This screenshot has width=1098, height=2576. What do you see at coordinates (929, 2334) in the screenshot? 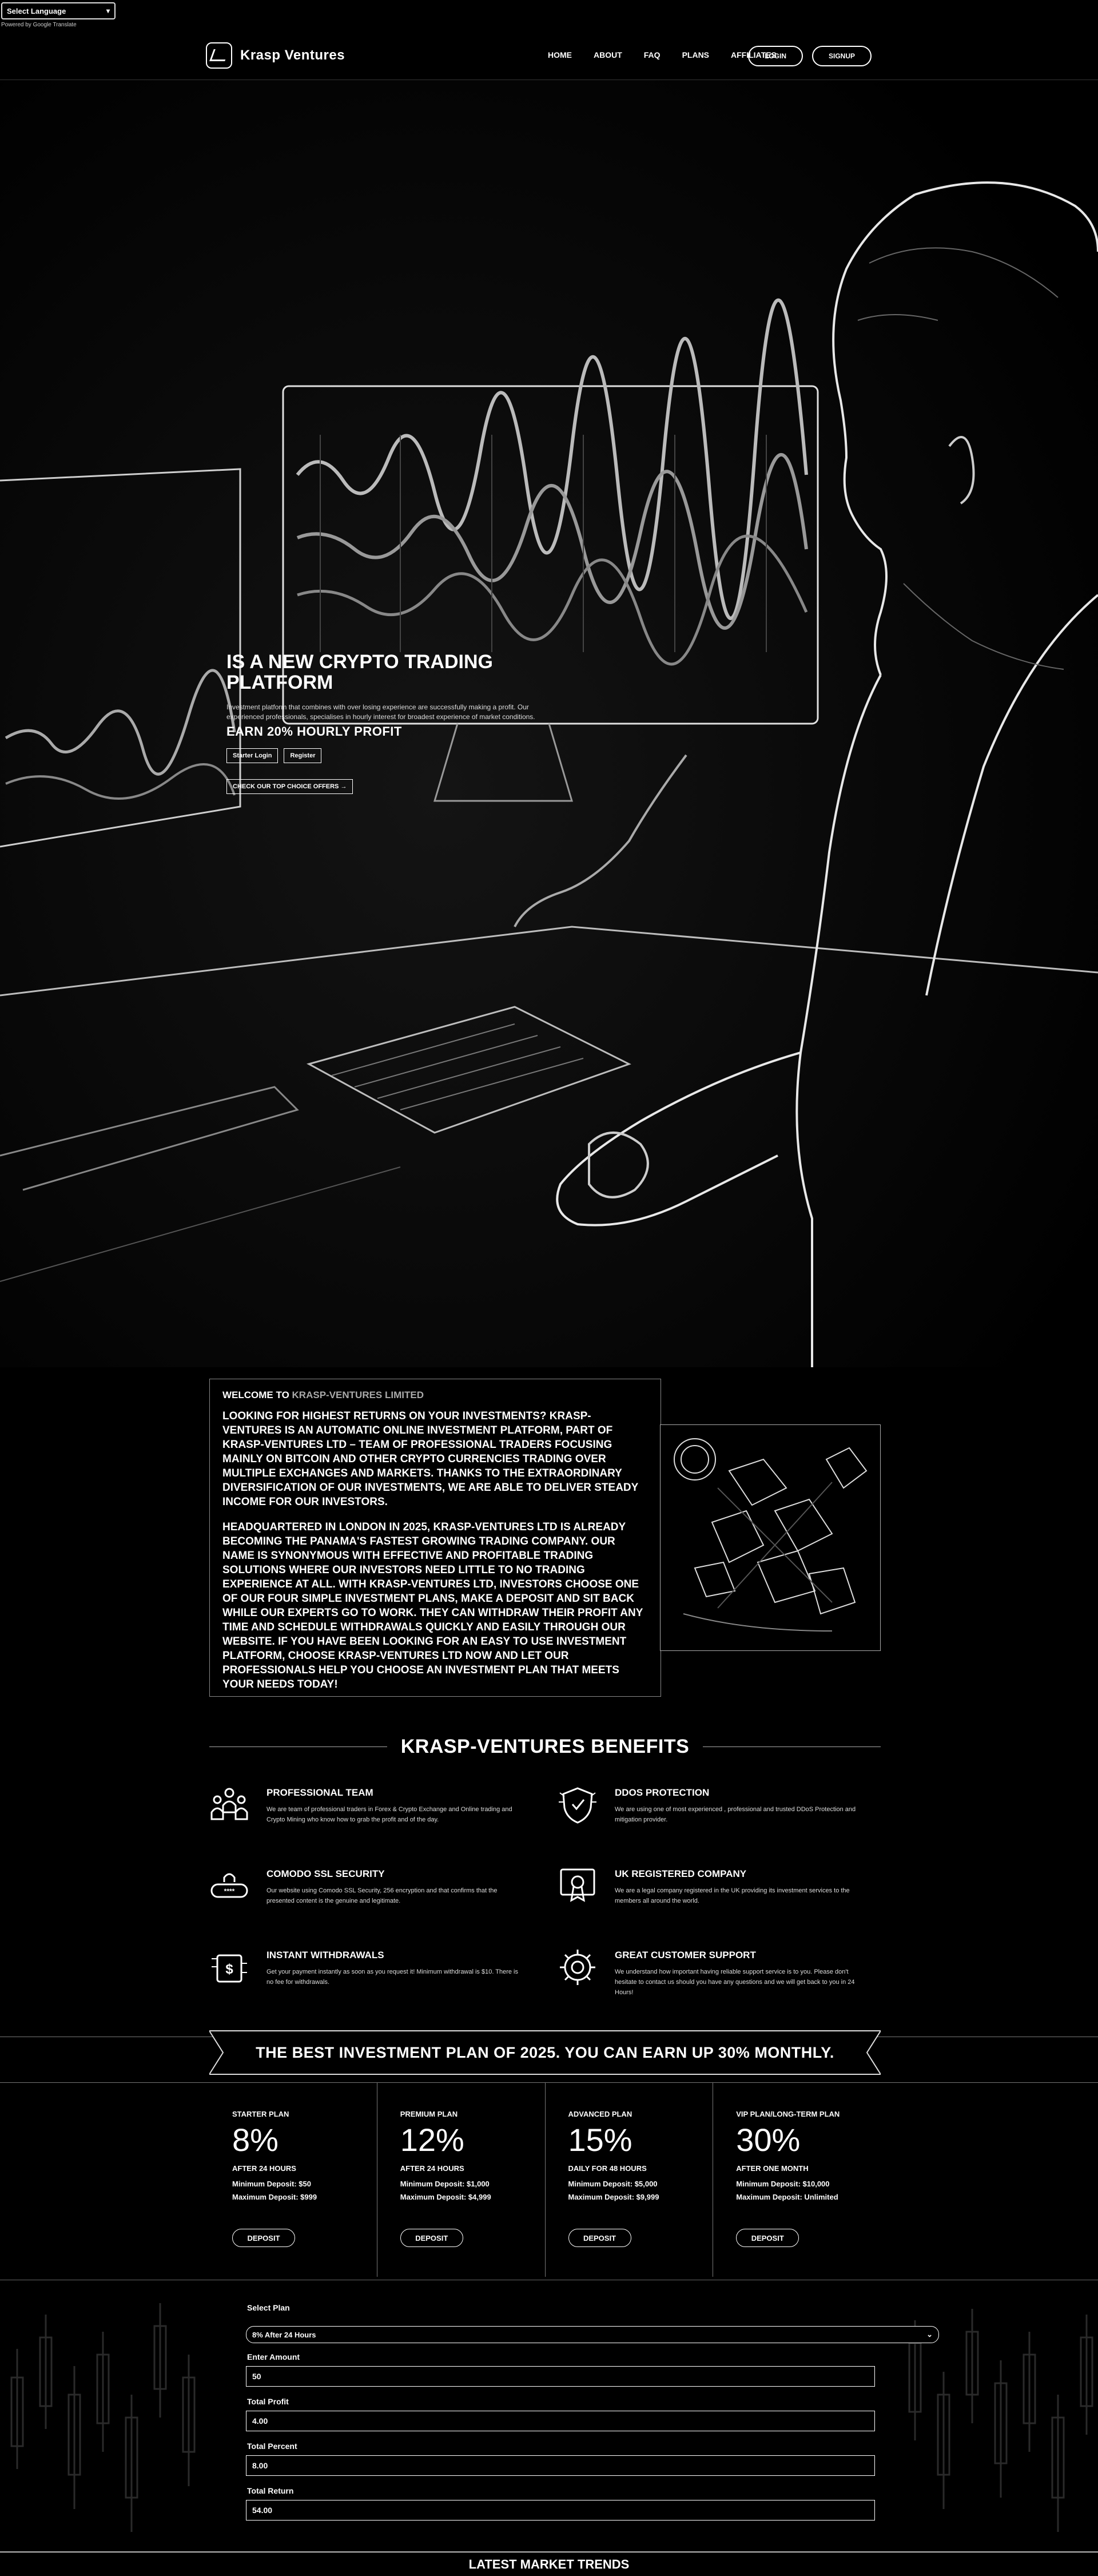
I see `chevron-down-icon: ⌄` at bounding box center [929, 2334].